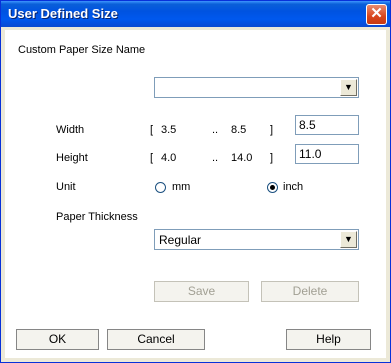 This screenshot has height=363, width=391. What do you see at coordinates (272, 130) in the screenshot?
I see `width-range-close: ]` at bounding box center [272, 130].